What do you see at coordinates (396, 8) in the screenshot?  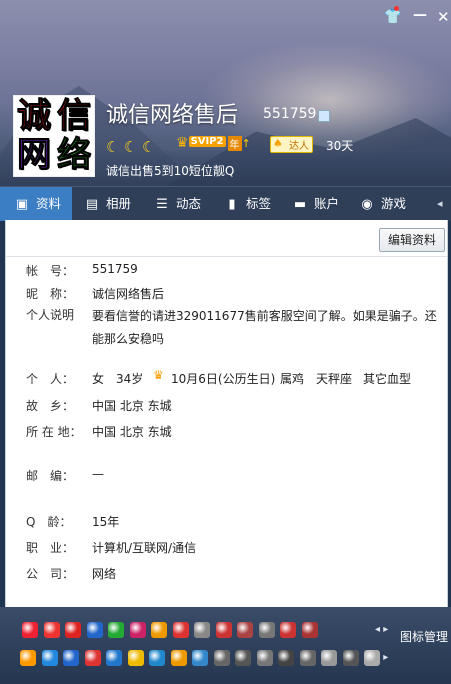 I see `notification-dot` at bounding box center [396, 8].